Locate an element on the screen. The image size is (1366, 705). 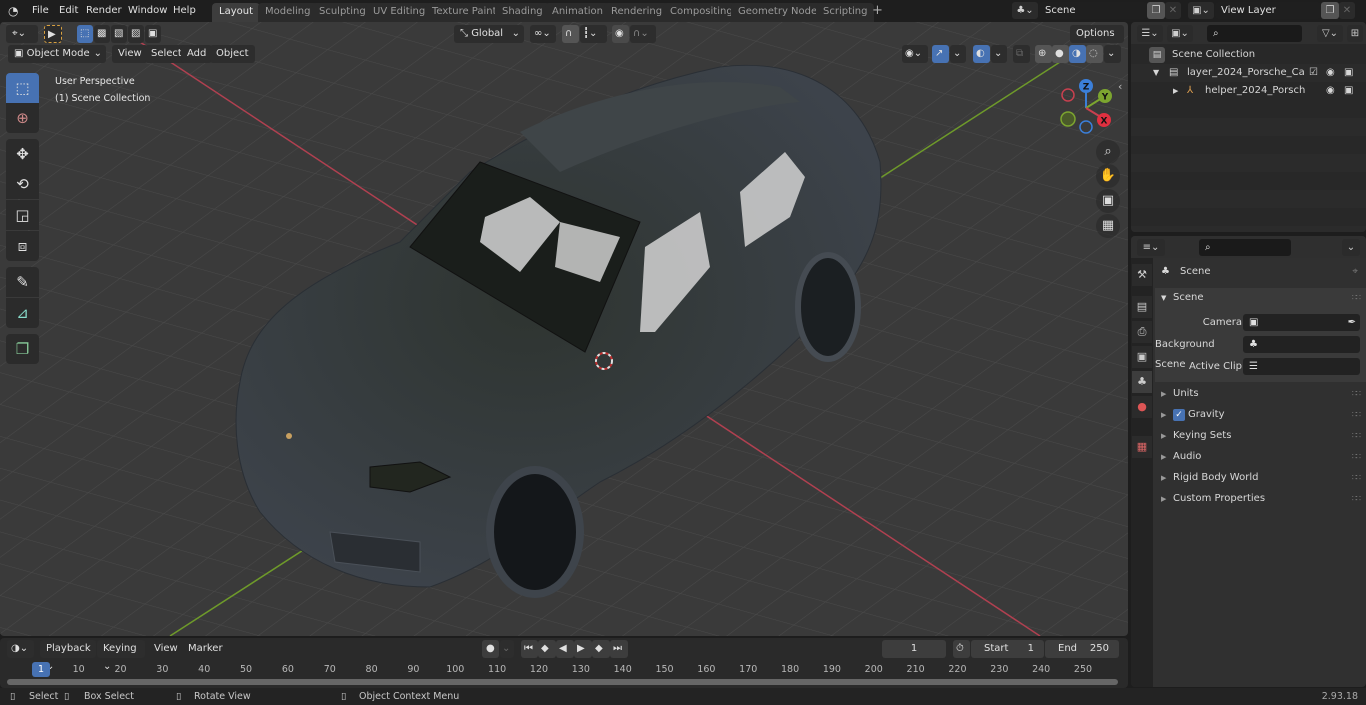
proportional-edit-toggle: ◉ is located at coordinates (620, 34).